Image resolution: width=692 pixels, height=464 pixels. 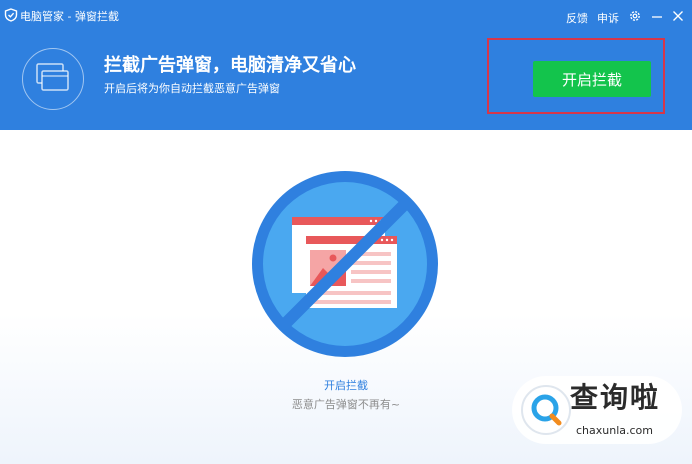 What do you see at coordinates (614, 430) in the screenshot?
I see `watermark-url: chaxunla.com` at bounding box center [614, 430].